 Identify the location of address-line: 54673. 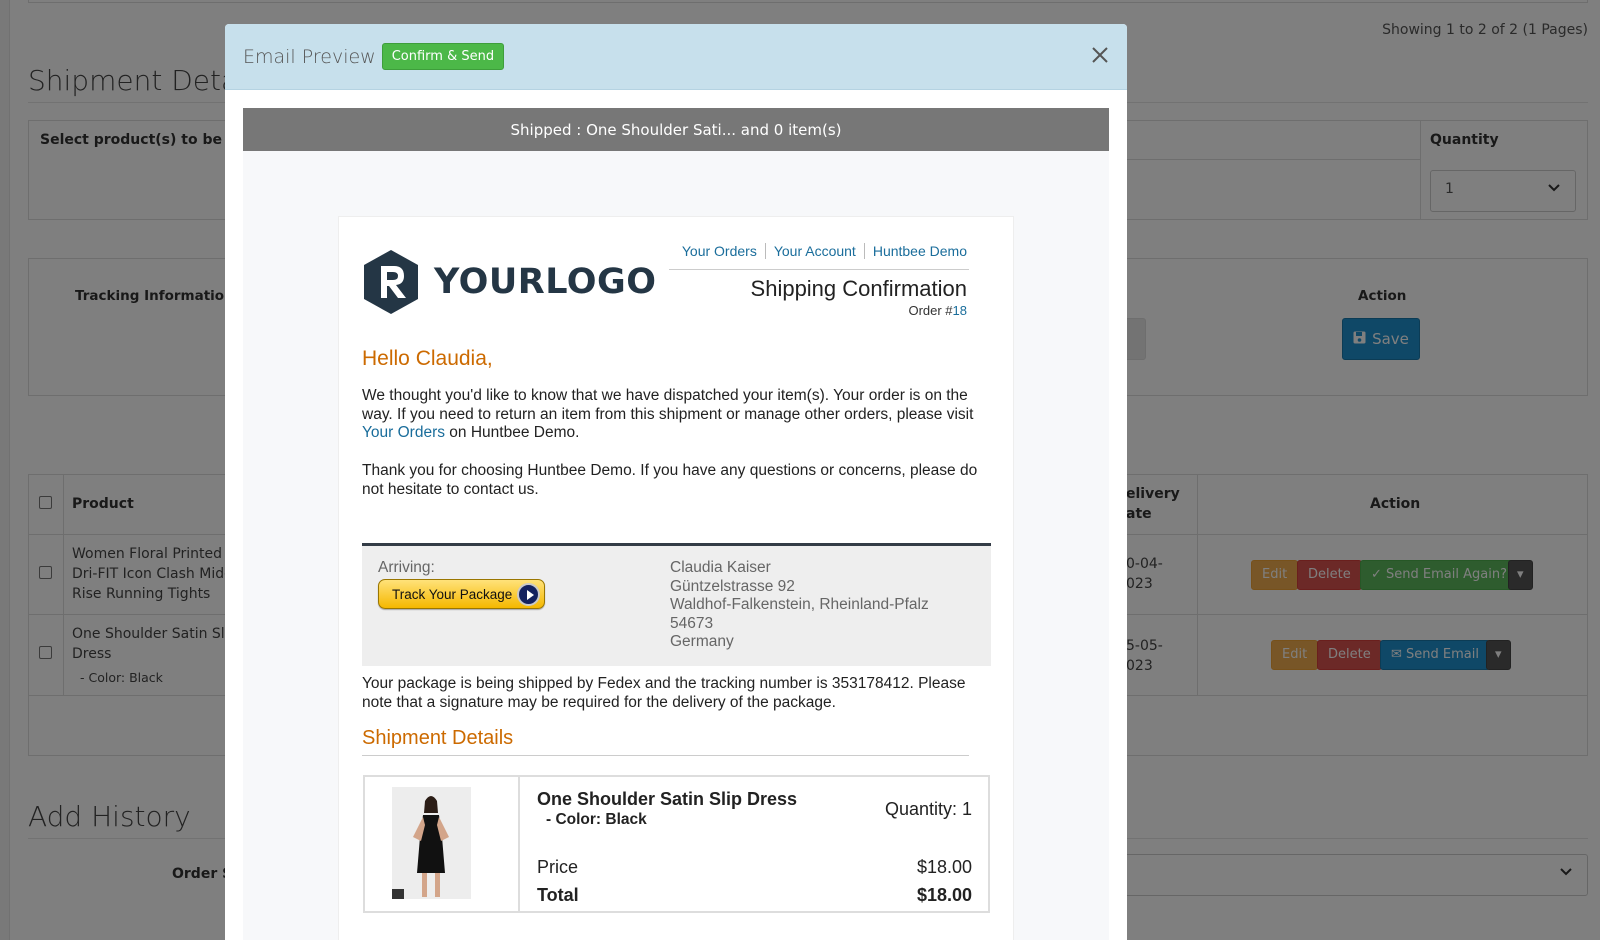
(692, 623).